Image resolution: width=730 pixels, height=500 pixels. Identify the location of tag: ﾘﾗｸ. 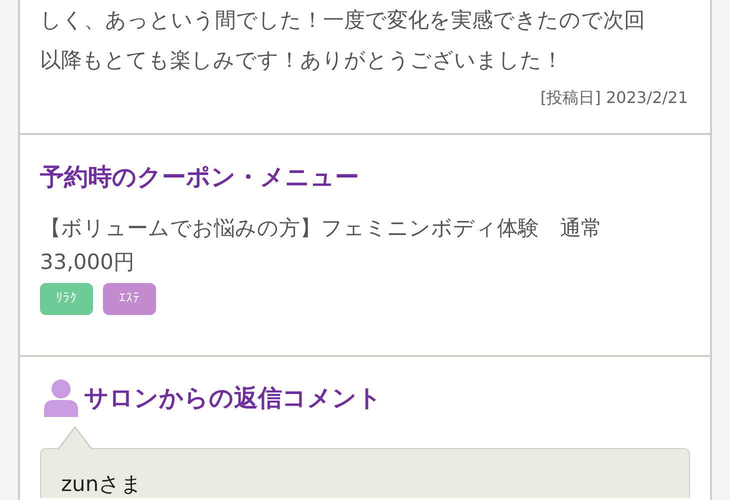
(66, 299).